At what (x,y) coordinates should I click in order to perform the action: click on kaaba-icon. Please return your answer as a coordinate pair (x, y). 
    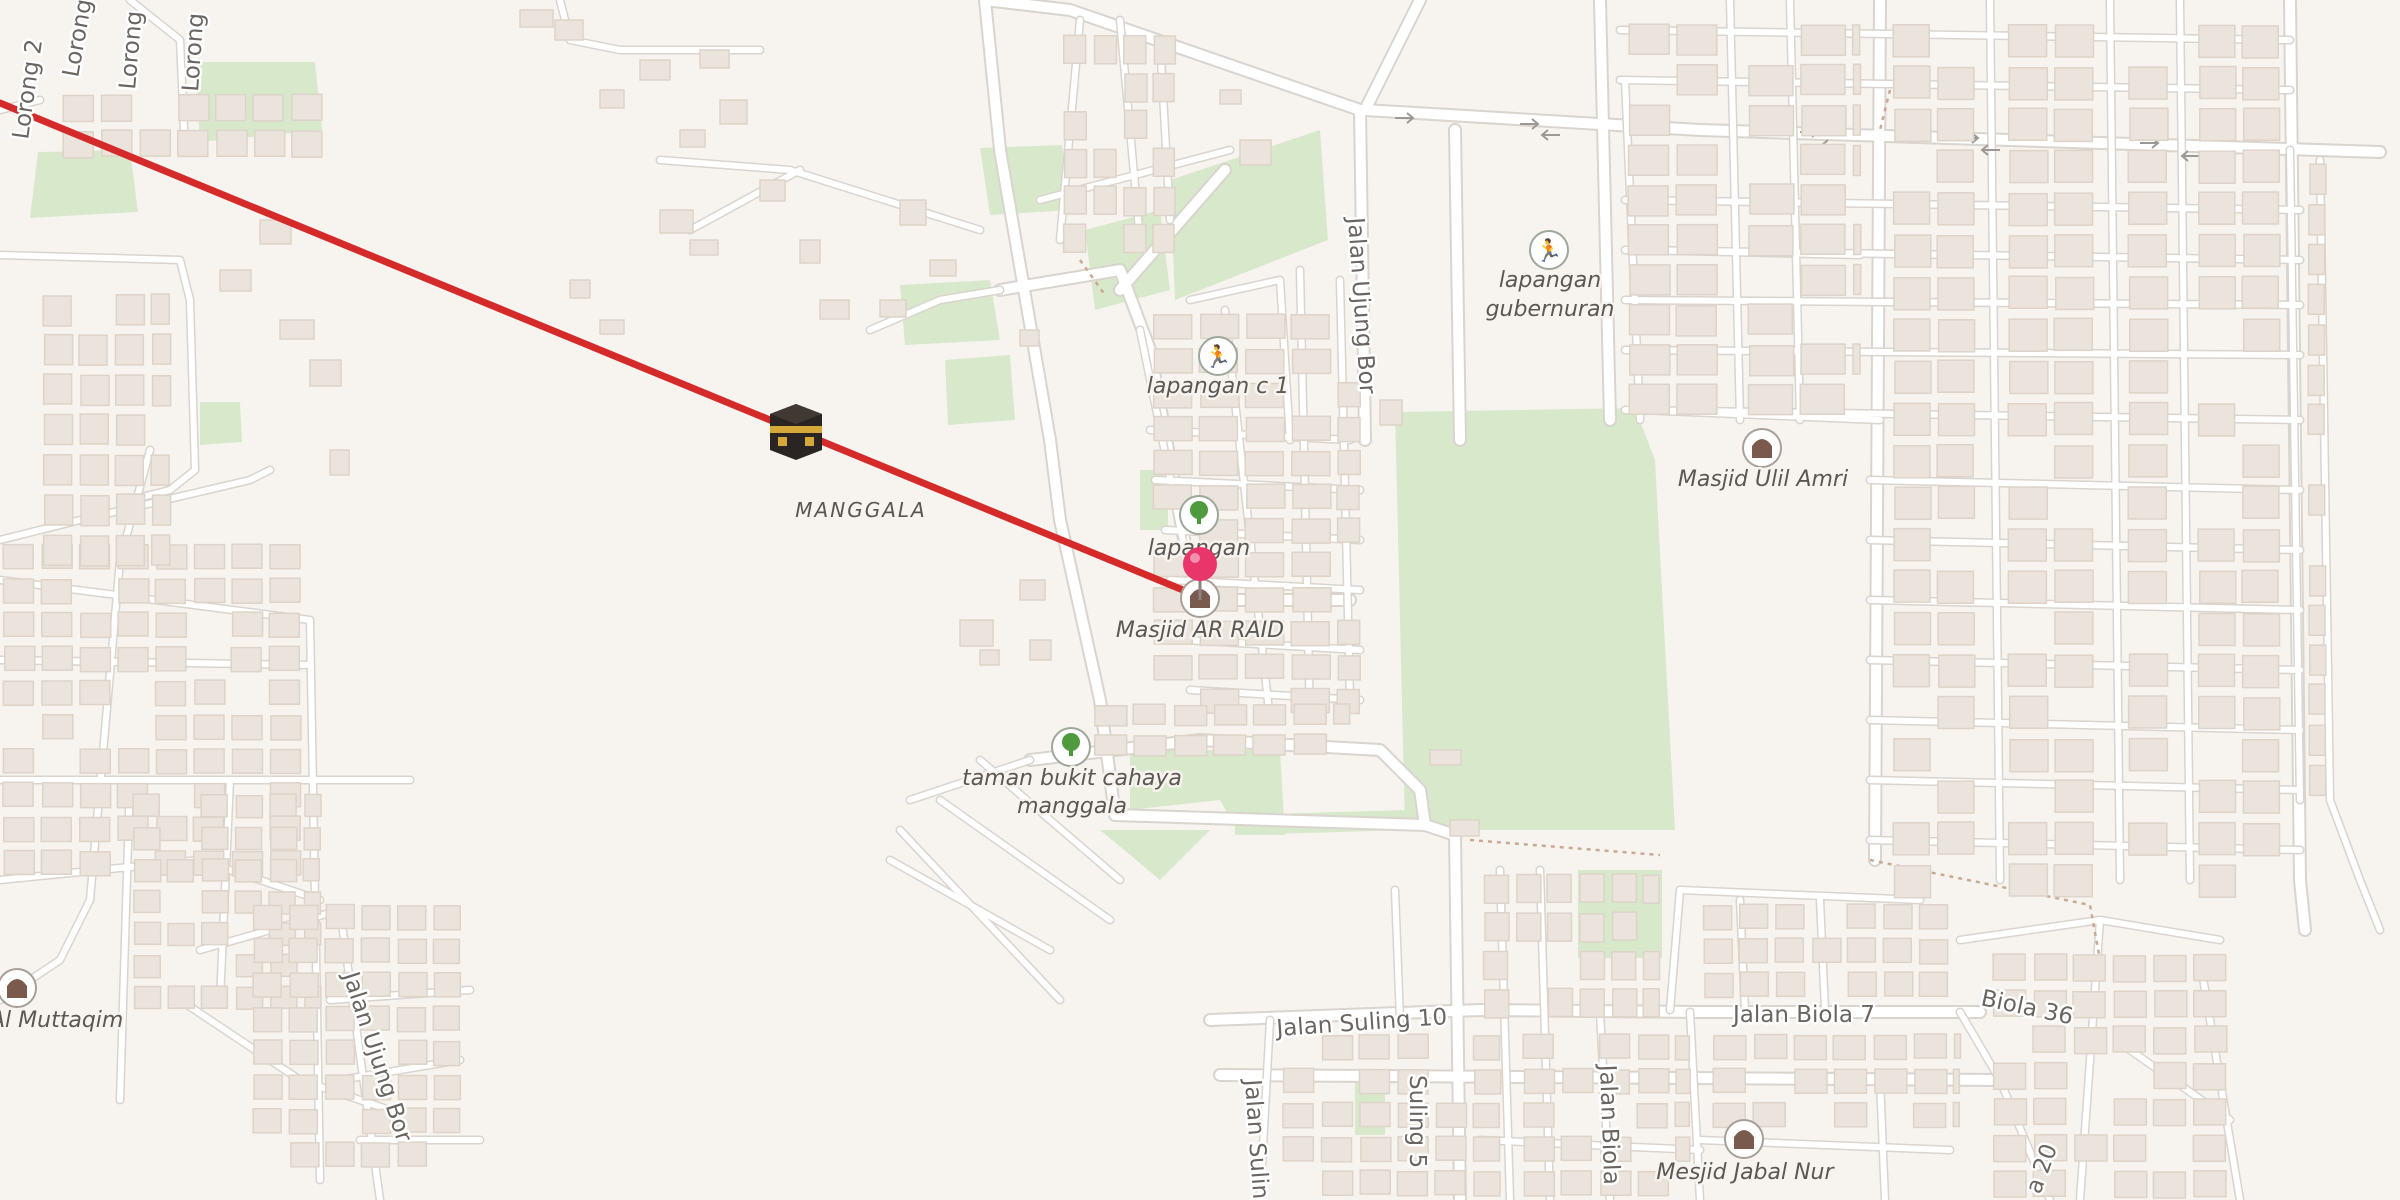
    Looking at the image, I should click on (796, 432).